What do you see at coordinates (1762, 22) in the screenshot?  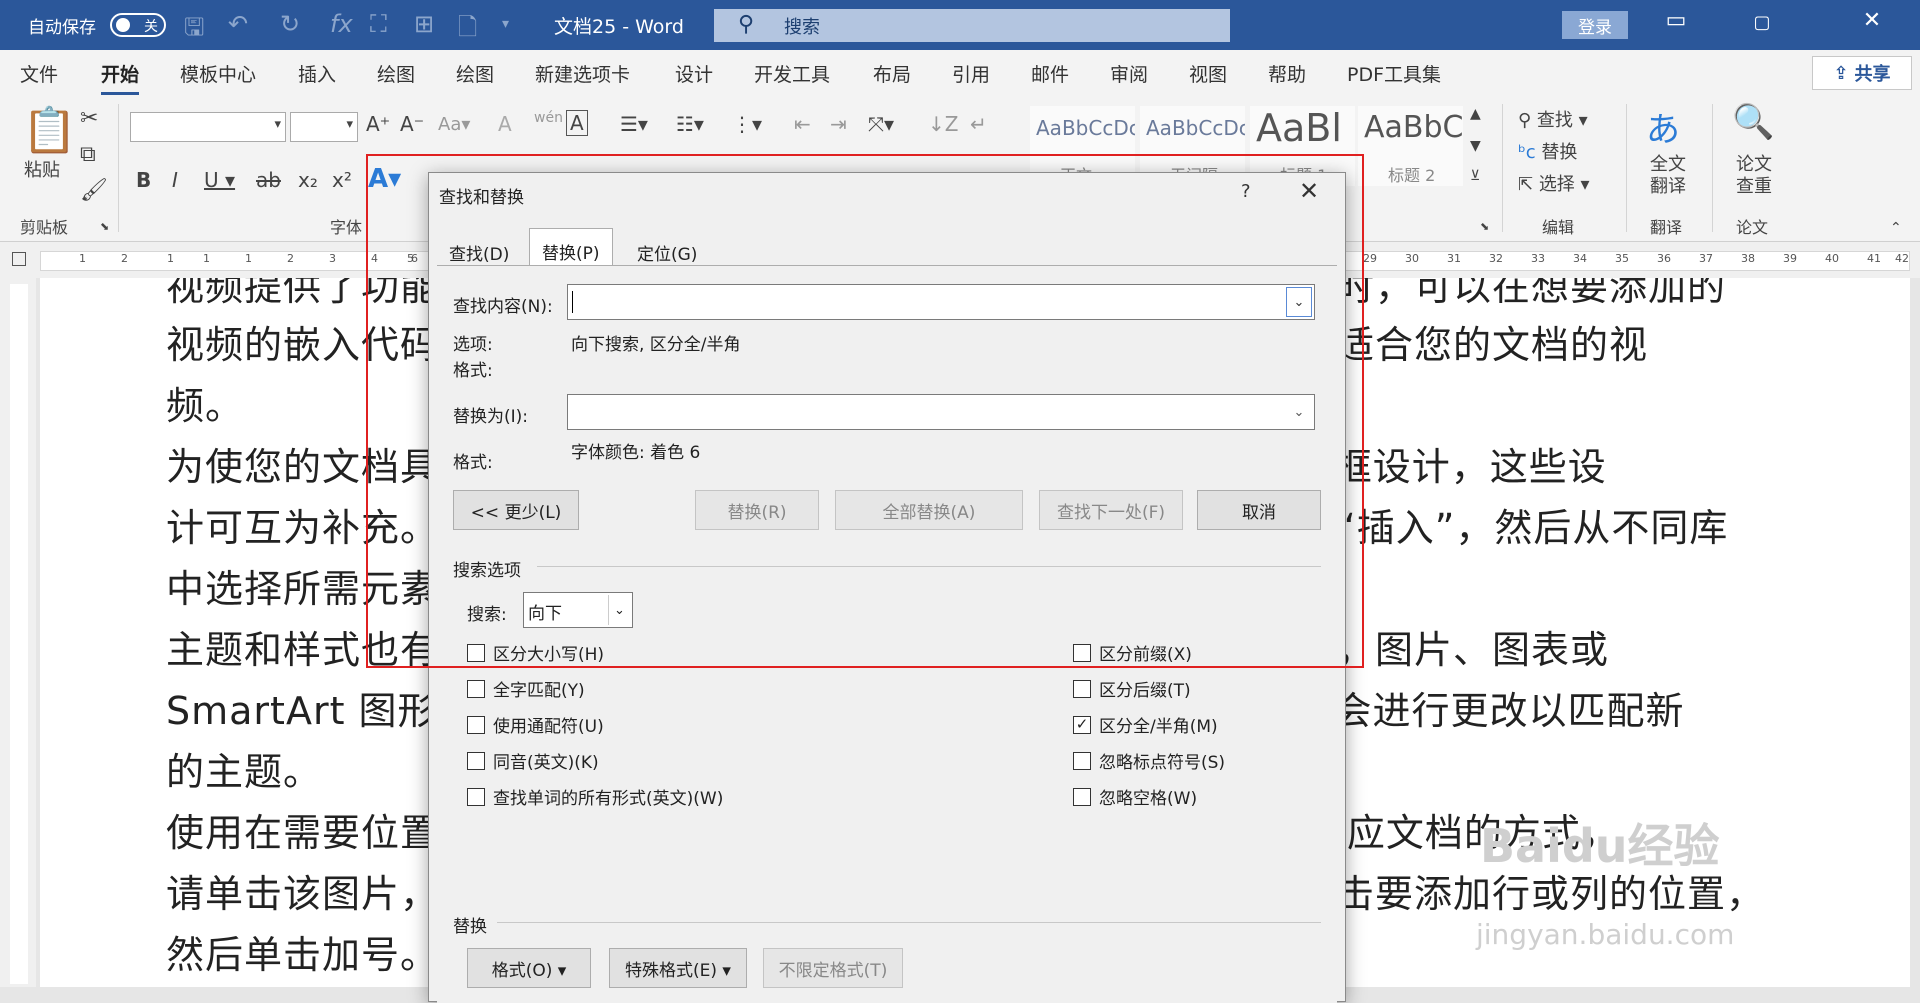 I see `restore-icon: ▢` at bounding box center [1762, 22].